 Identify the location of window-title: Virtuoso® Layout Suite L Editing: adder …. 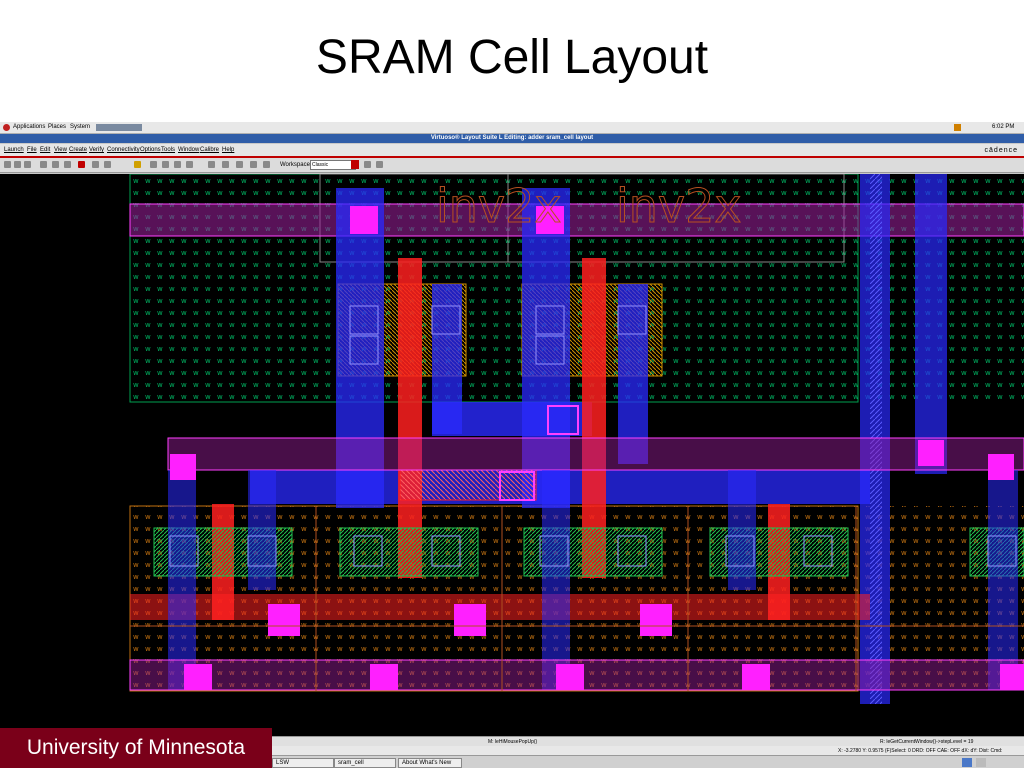
(512, 138).